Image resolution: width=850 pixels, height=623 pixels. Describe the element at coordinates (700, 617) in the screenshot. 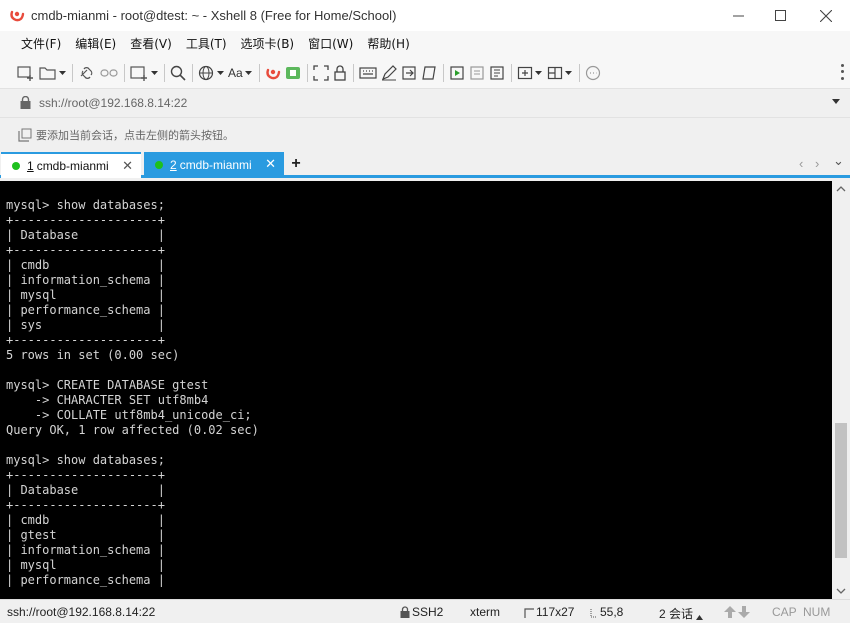

I see `caret-up-icon` at that location.